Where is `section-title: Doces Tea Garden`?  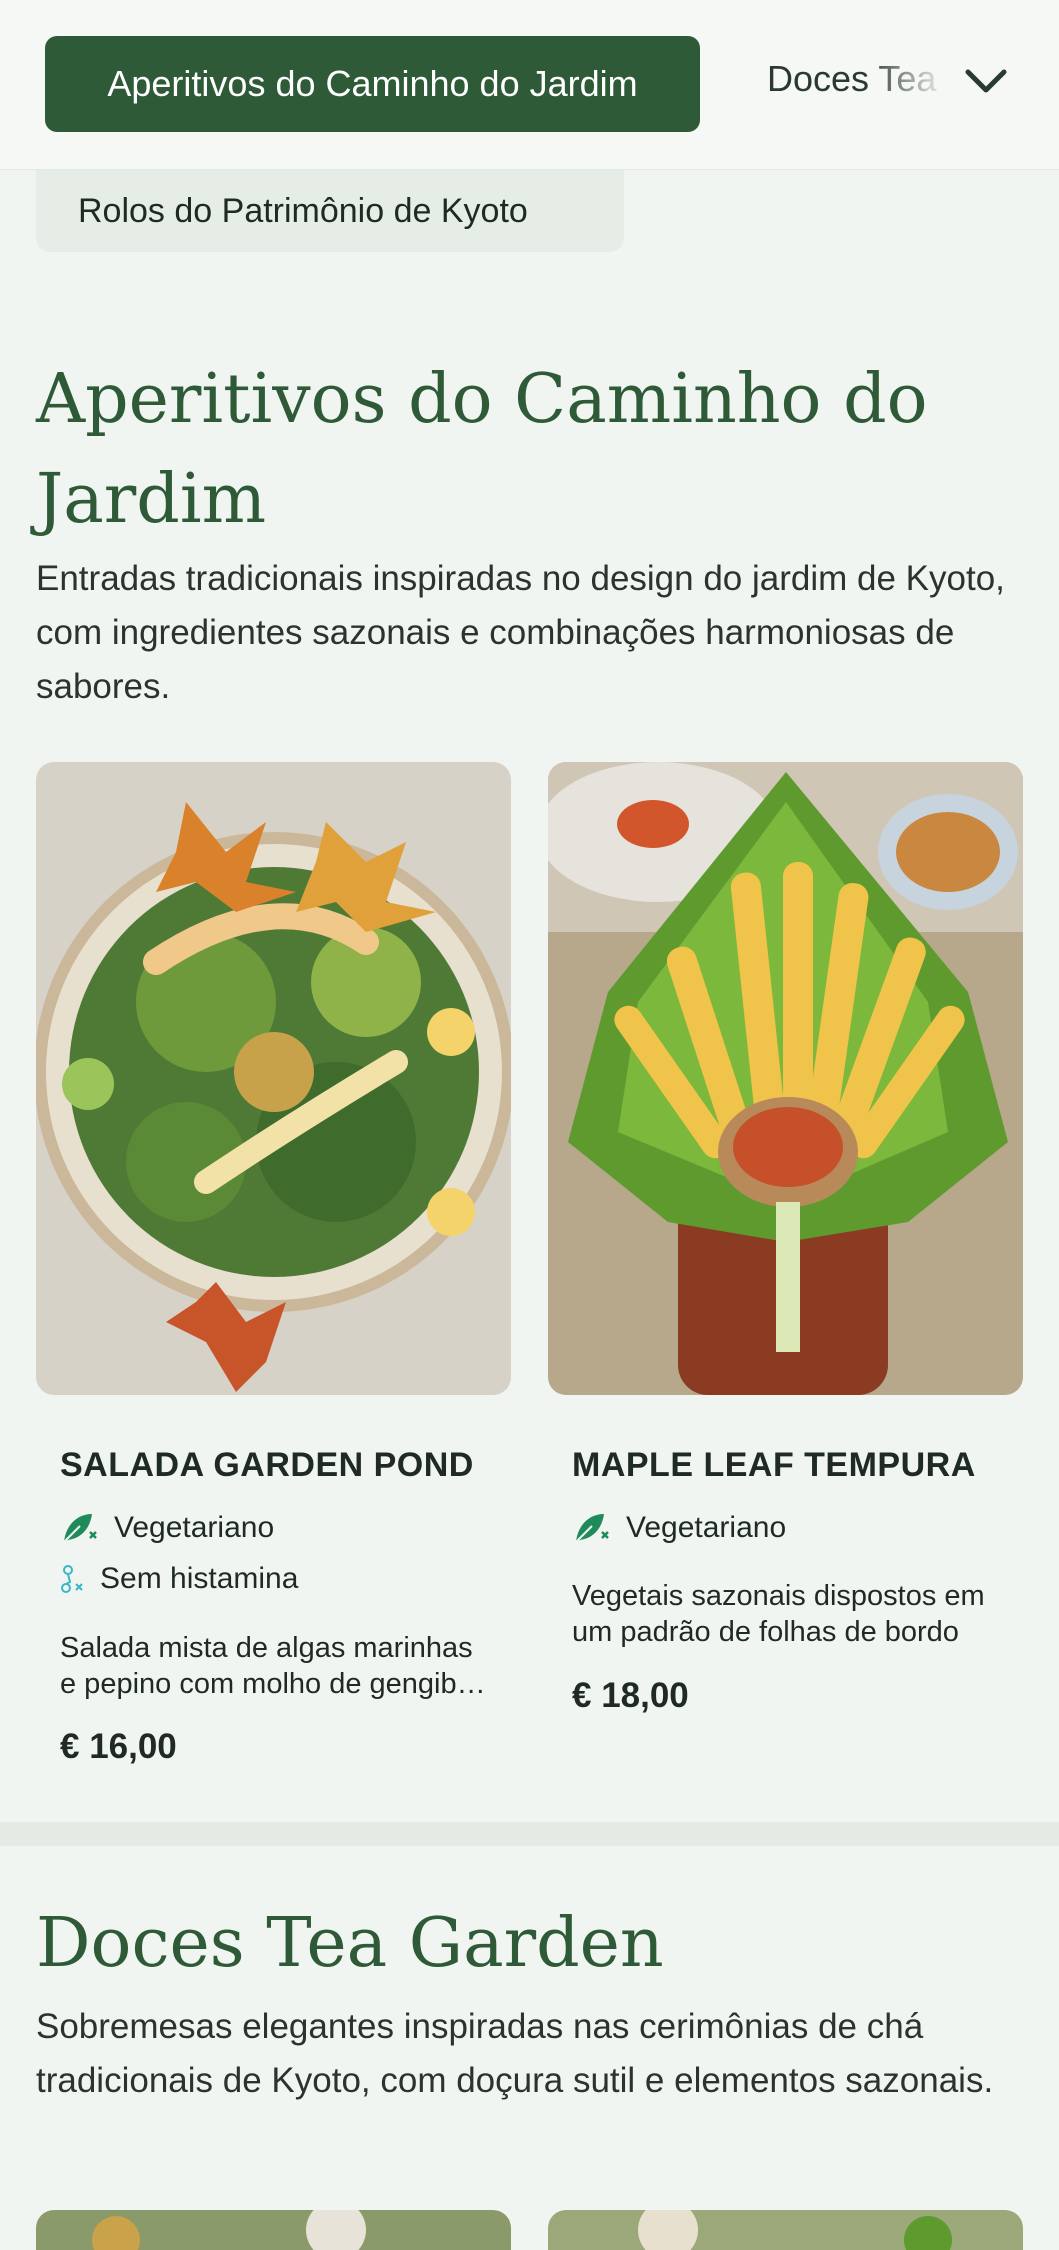 section-title: Doces Tea Garden is located at coordinates (350, 1943).